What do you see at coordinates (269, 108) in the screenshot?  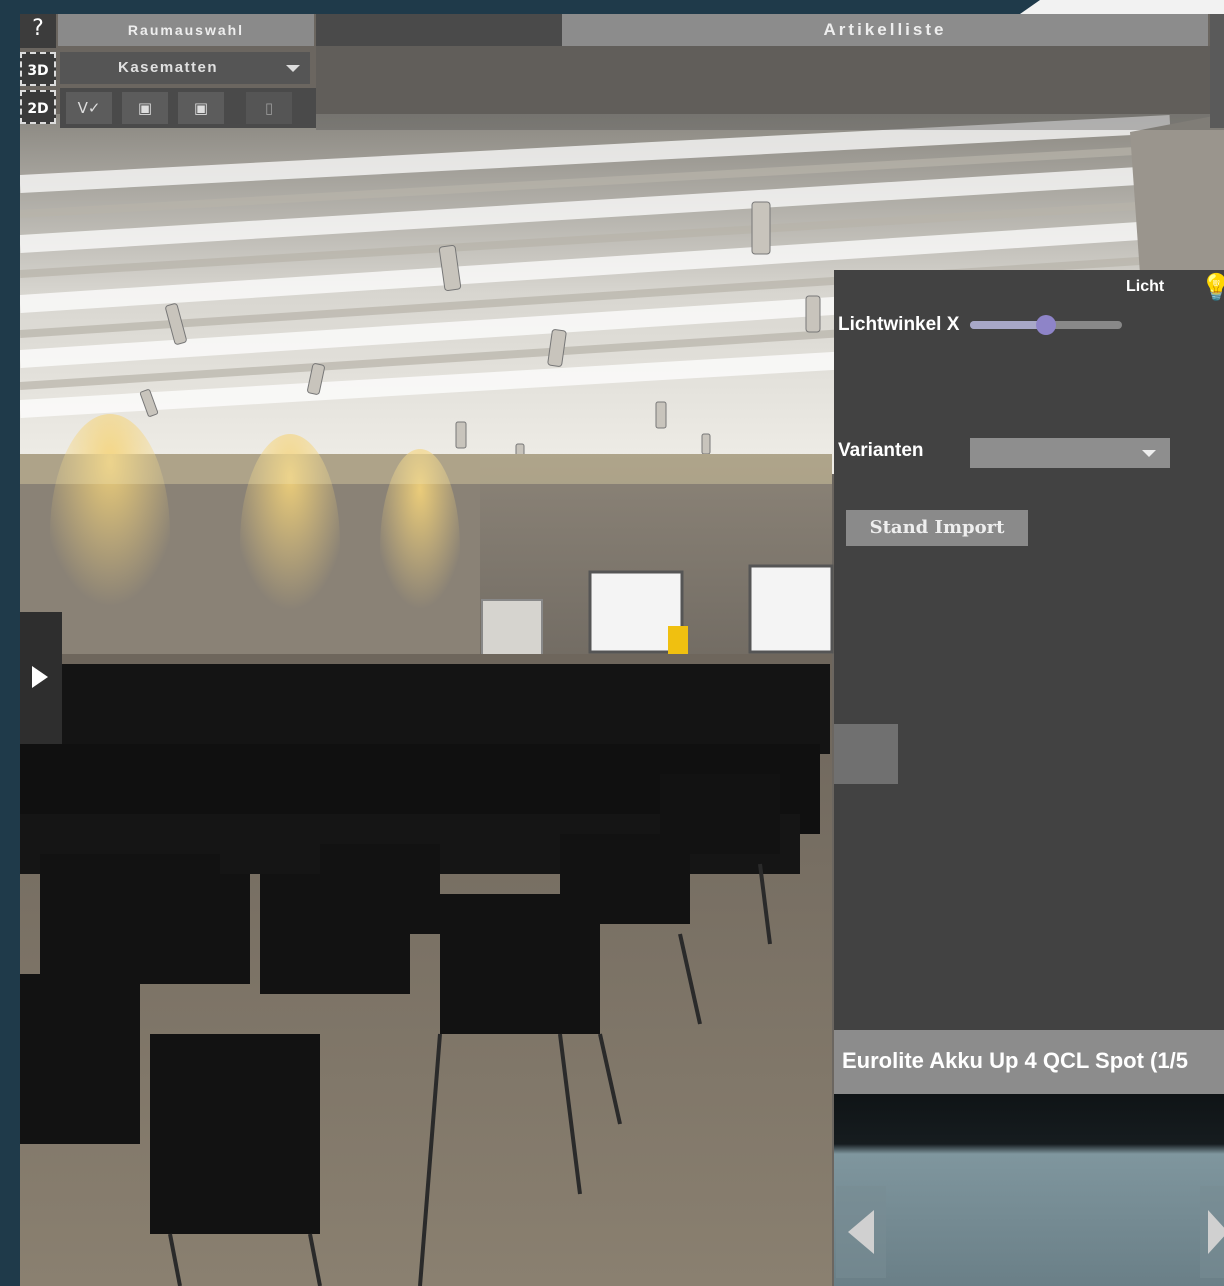 I see `trash-icon: ▯` at bounding box center [269, 108].